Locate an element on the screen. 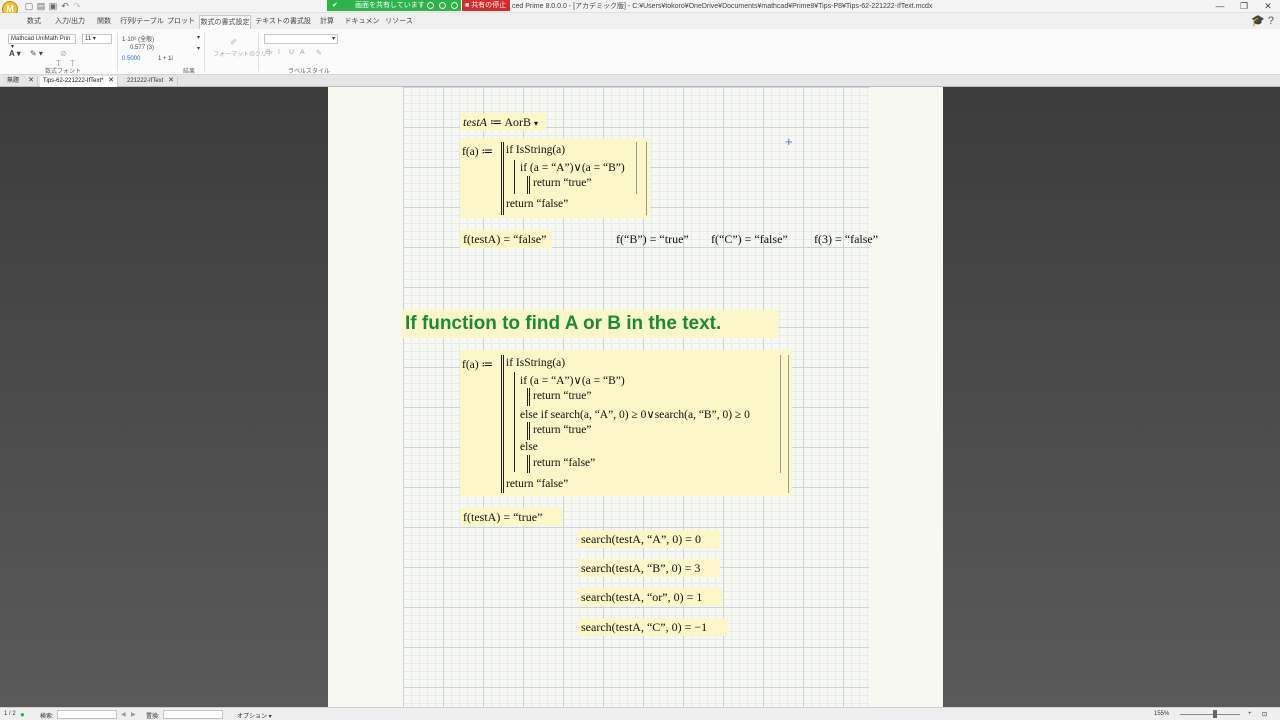  tab-input-output: 入力/出力 is located at coordinates (70, 22).